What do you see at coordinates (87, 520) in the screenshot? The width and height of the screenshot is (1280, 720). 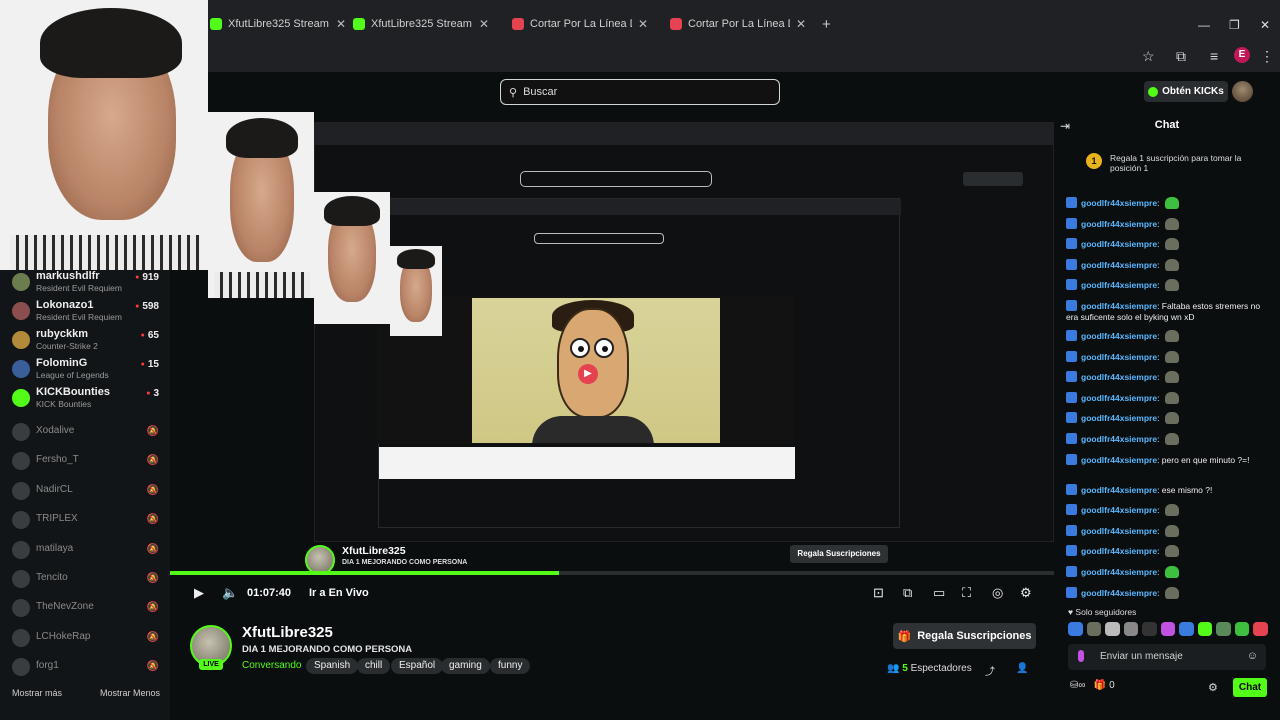 I see `sidebar-channel-offline: TRIPLEX 🔕` at bounding box center [87, 520].